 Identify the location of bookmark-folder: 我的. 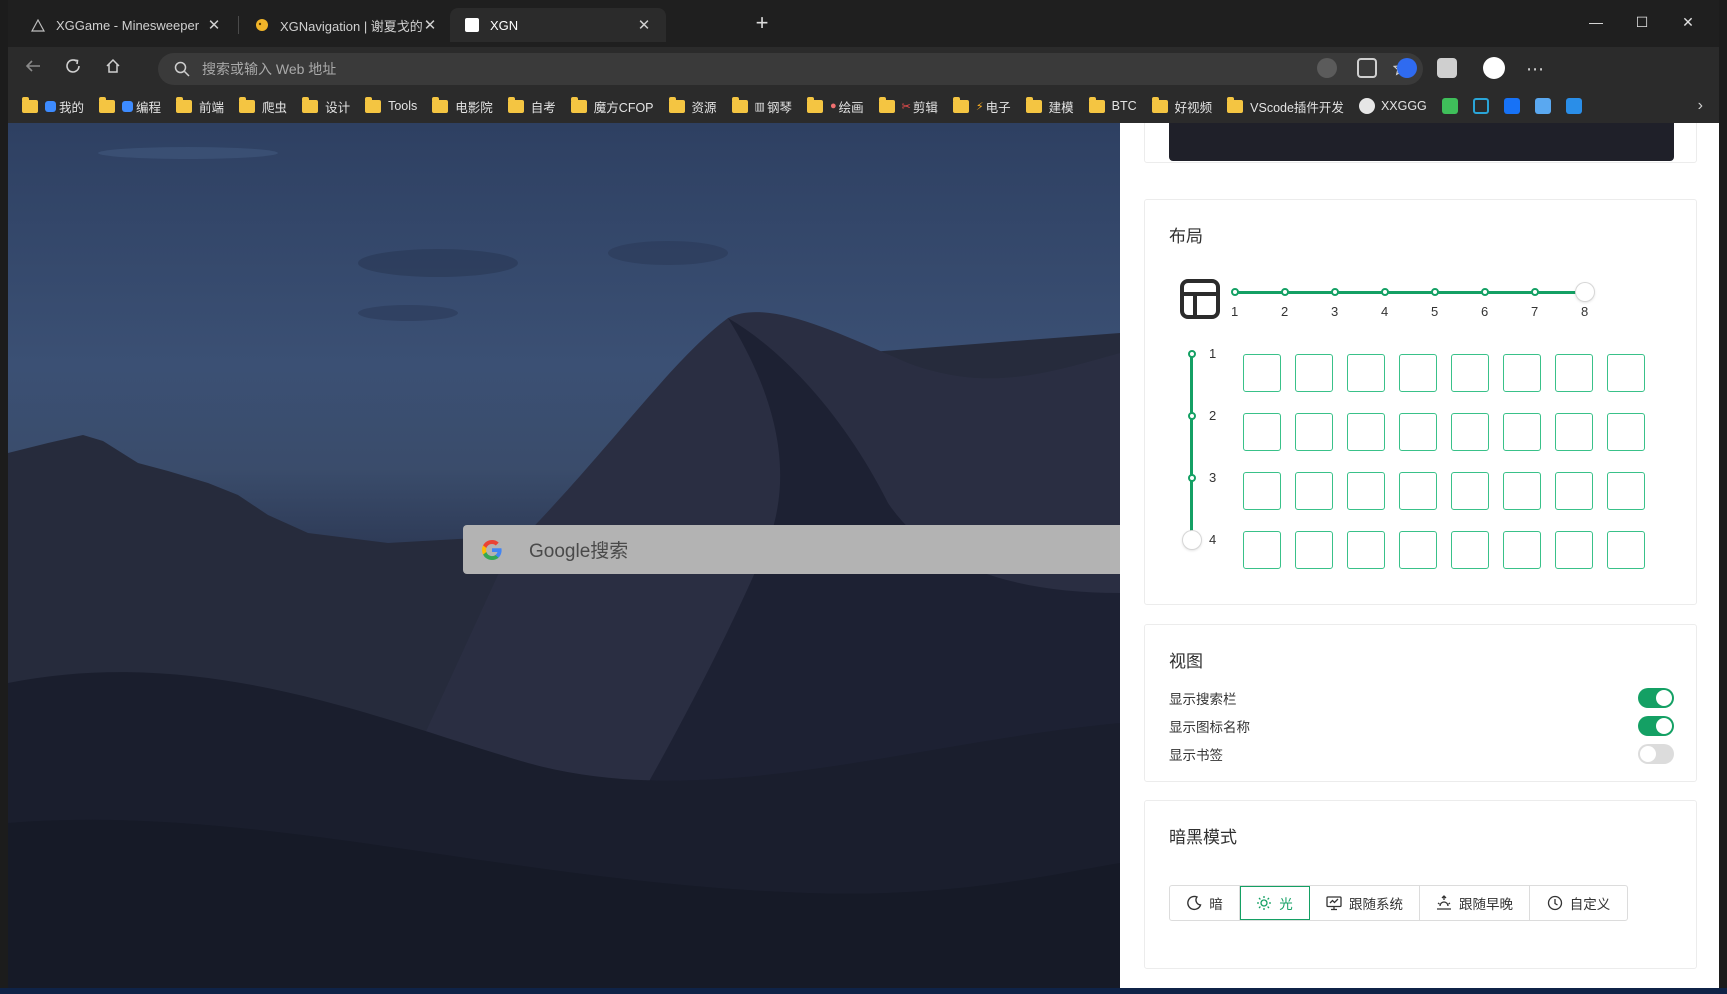
(53, 106).